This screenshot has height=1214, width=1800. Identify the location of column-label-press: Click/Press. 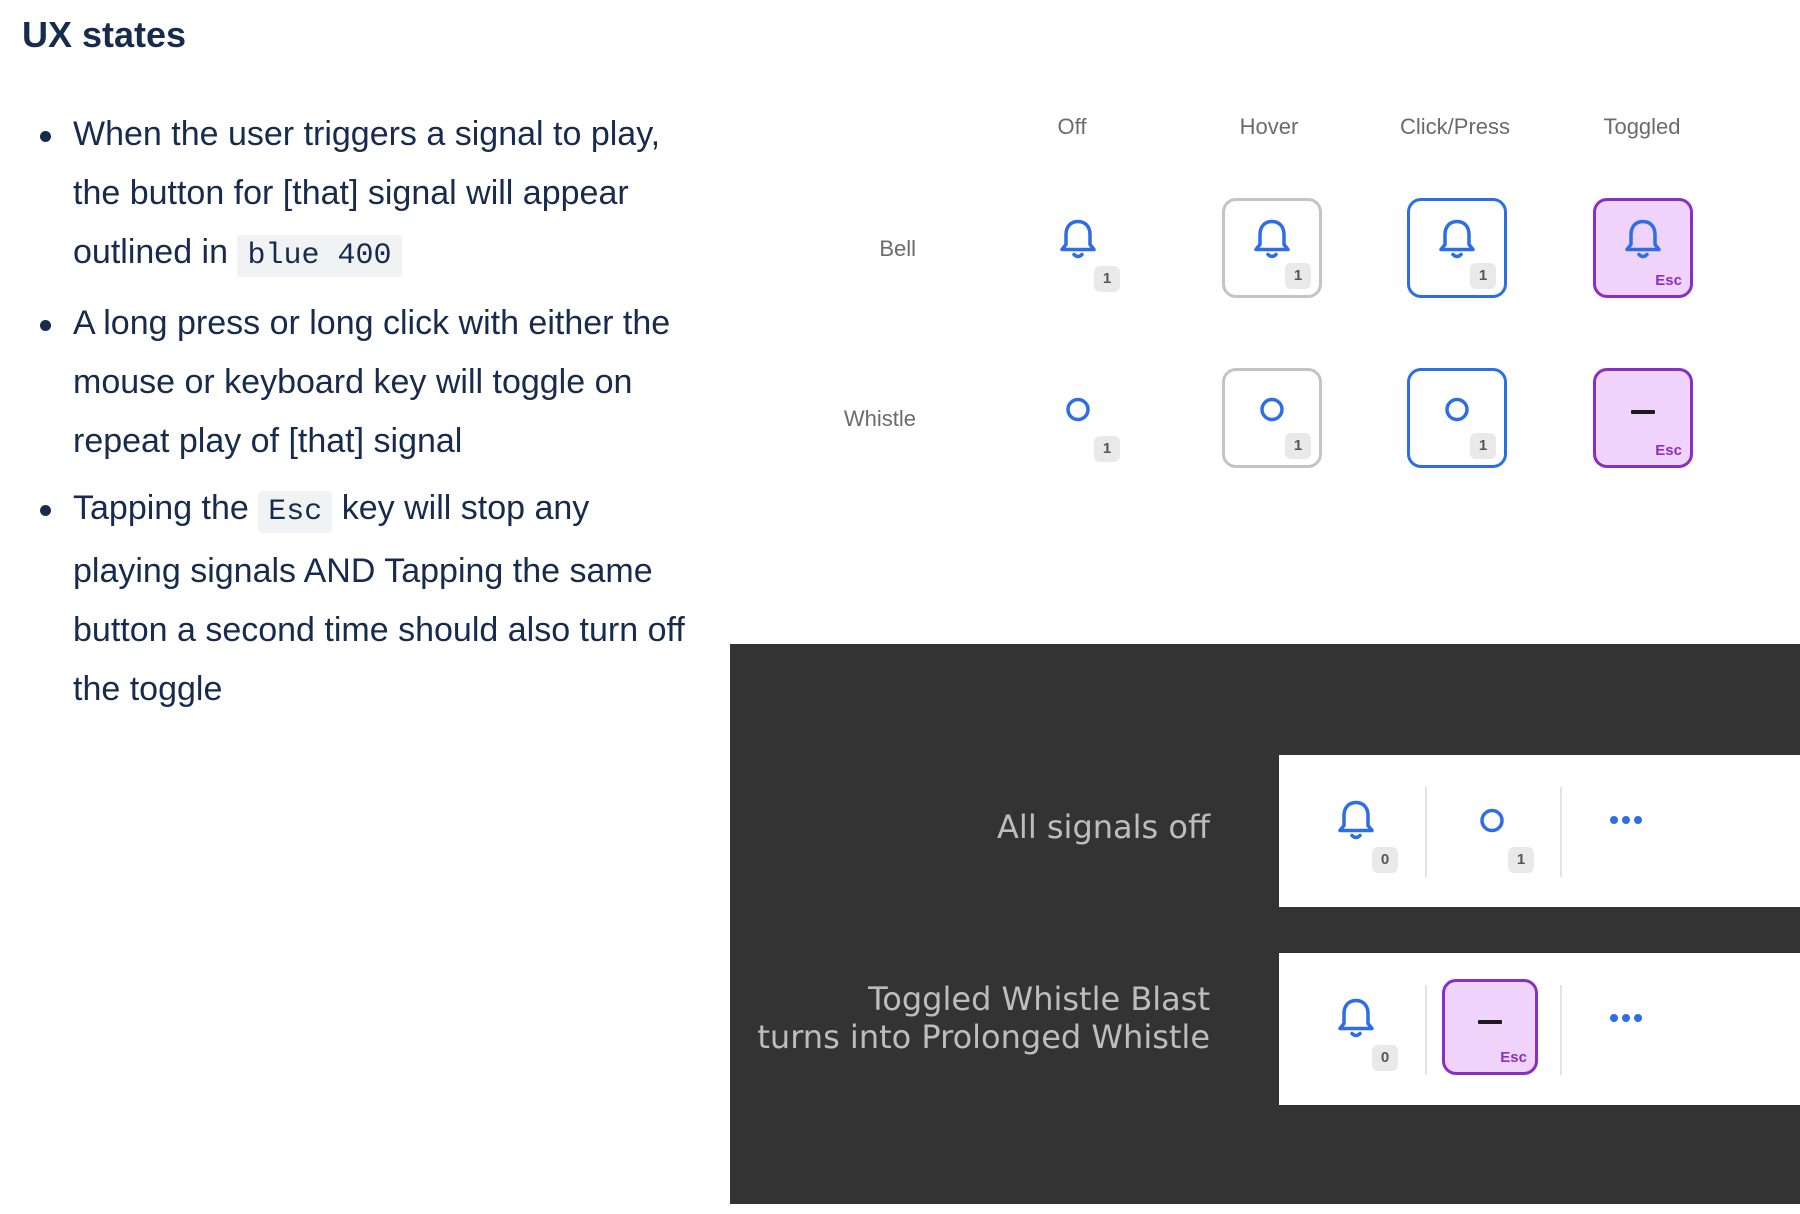
(1455, 126).